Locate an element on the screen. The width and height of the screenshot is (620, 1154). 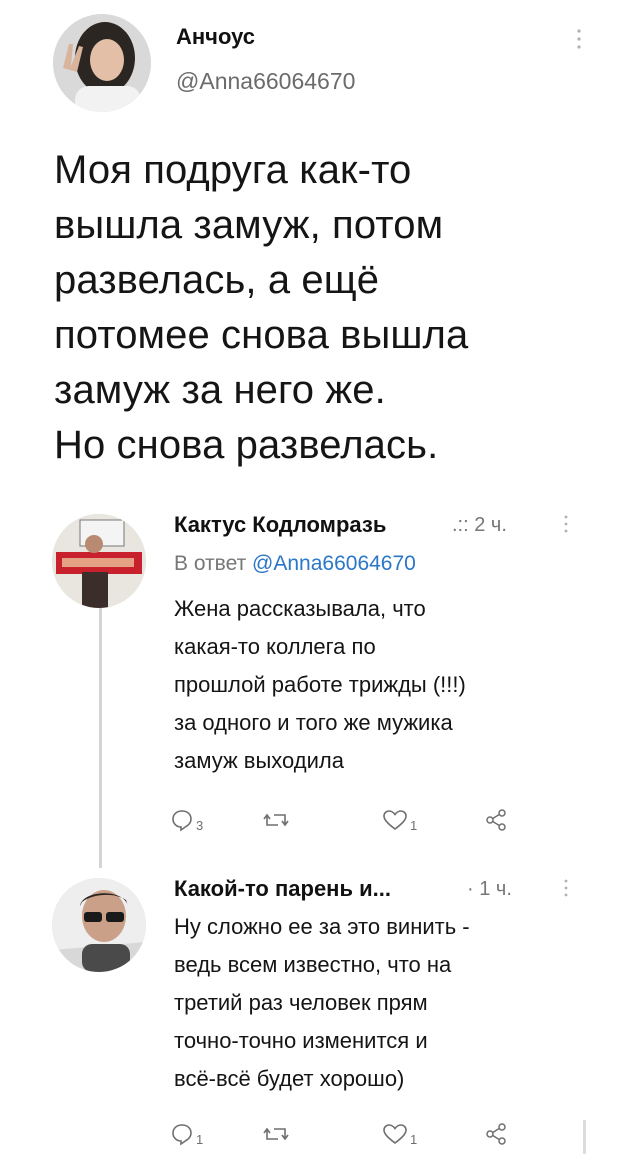
reply-timestamp: .:: 2 ч. is located at coordinates (479, 525).